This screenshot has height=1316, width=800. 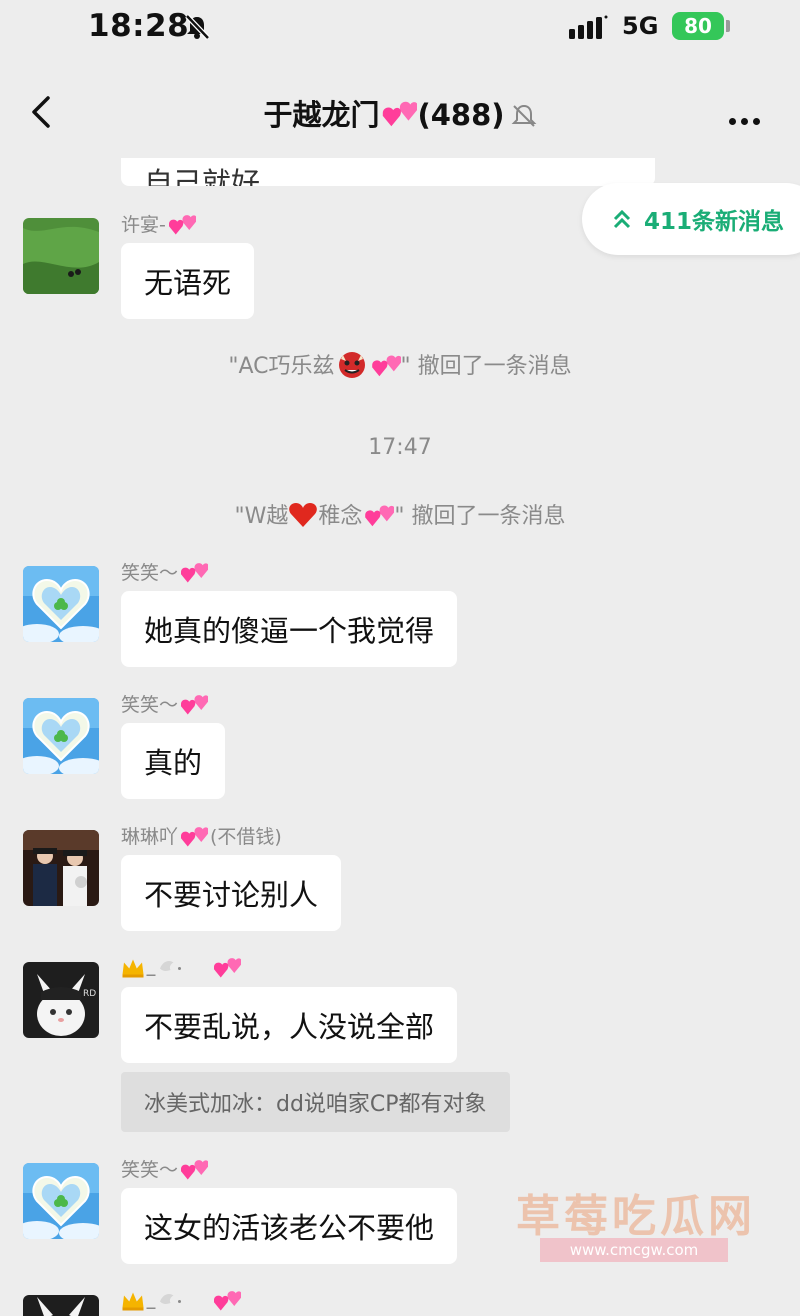 I want to click on system-recall-notice: "AC巧乐兹 " 撤回了一条消息, so click(x=400, y=364).